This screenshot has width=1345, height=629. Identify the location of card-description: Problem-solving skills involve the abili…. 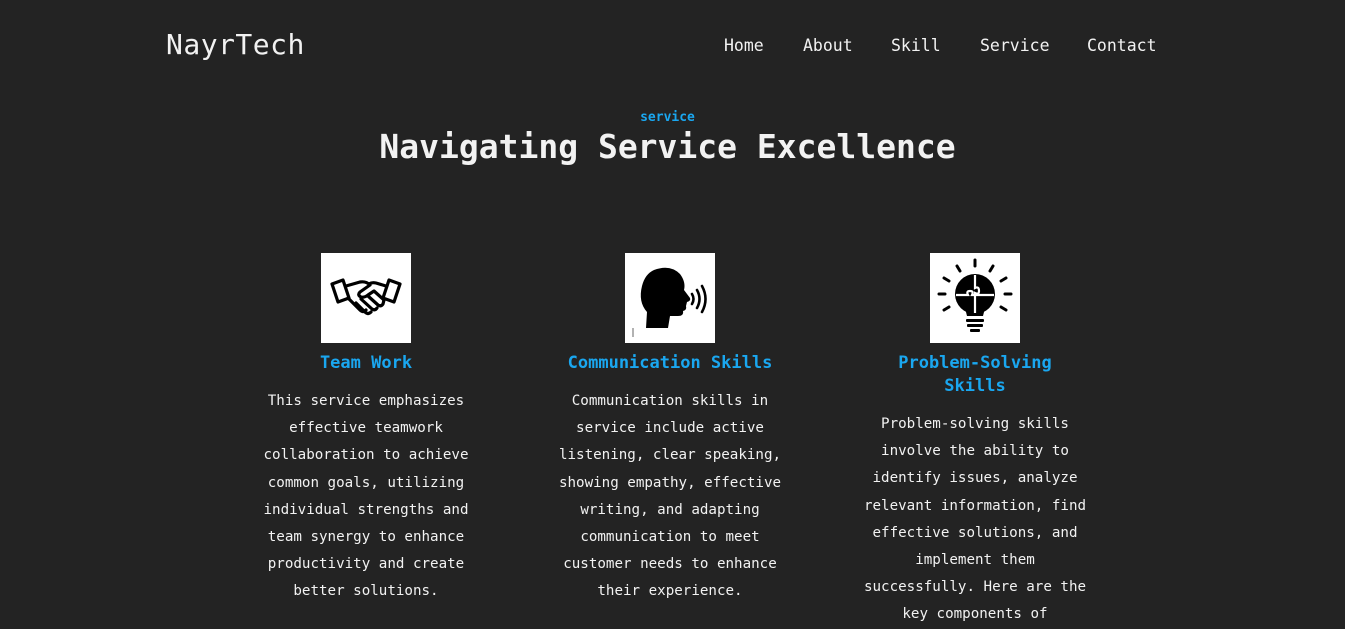
(975, 519).